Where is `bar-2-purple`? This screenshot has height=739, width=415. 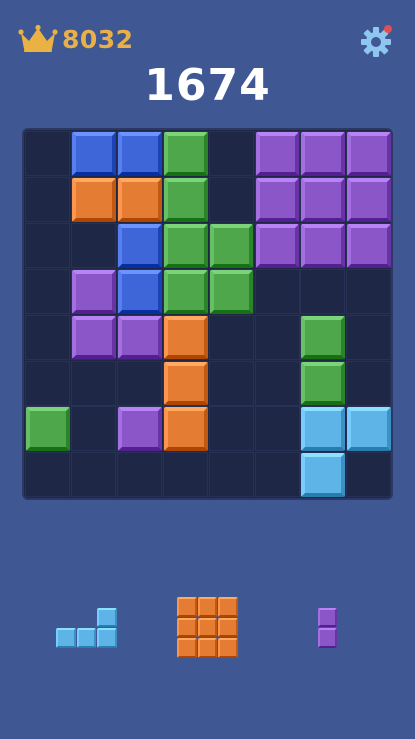 bar-2-purple is located at coordinates (328, 628).